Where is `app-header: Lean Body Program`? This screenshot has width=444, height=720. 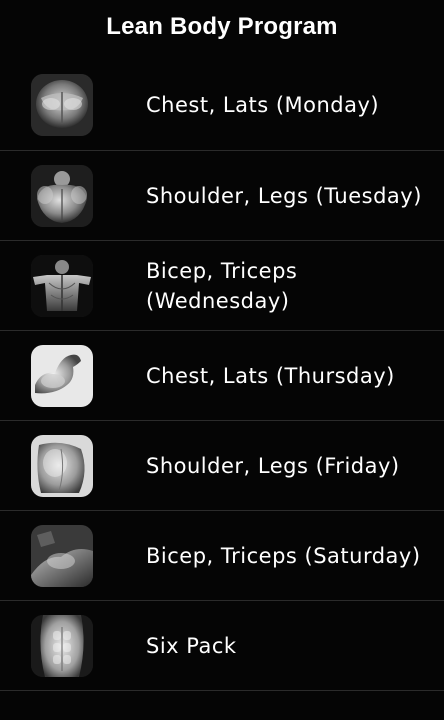 app-header: Lean Body Program is located at coordinates (222, 30).